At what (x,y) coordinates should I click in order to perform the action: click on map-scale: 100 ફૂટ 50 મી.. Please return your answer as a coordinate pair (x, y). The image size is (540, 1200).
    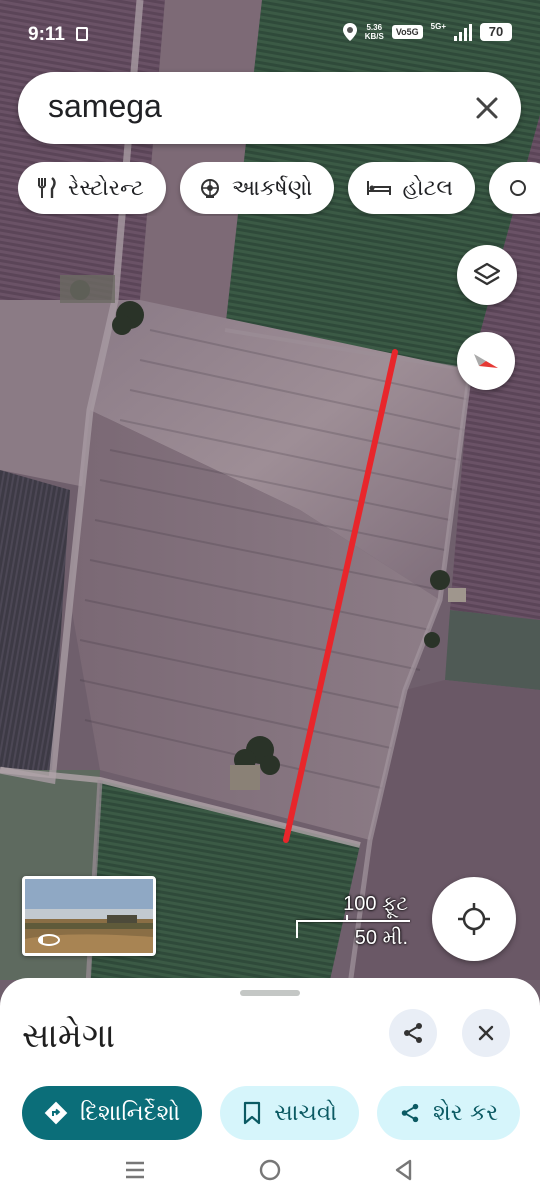
    Looking at the image, I should click on (354, 923).